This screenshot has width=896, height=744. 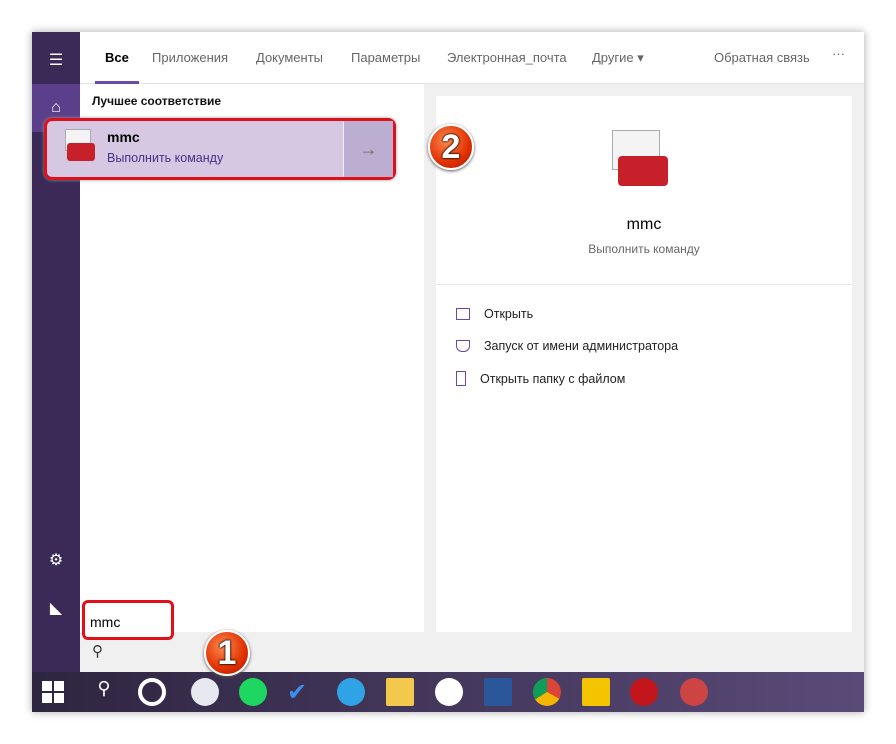 What do you see at coordinates (400, 692) in the screenshot?
I see `file-explorer-icon` at bounding box center [400, 692].